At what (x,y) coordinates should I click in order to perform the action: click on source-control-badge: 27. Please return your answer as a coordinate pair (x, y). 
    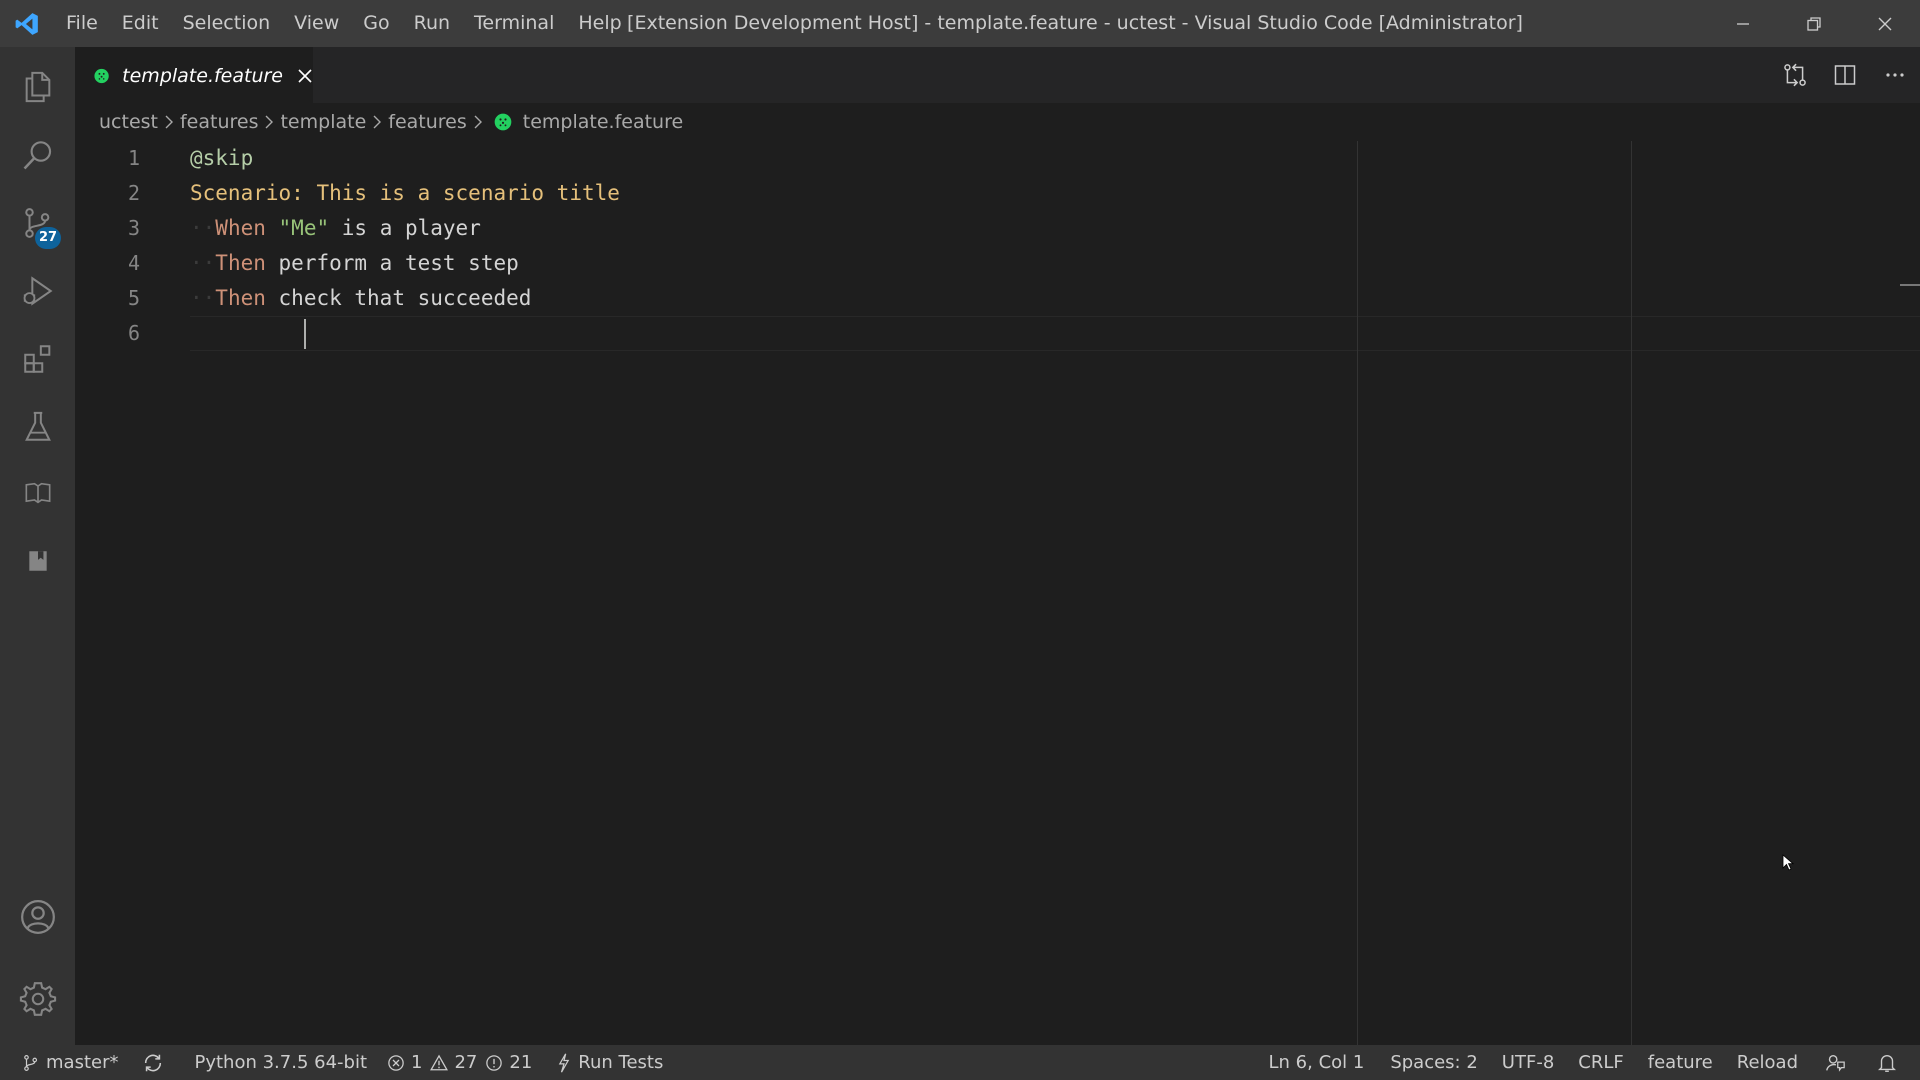
    Looking at the image, I should click on (48, 238).